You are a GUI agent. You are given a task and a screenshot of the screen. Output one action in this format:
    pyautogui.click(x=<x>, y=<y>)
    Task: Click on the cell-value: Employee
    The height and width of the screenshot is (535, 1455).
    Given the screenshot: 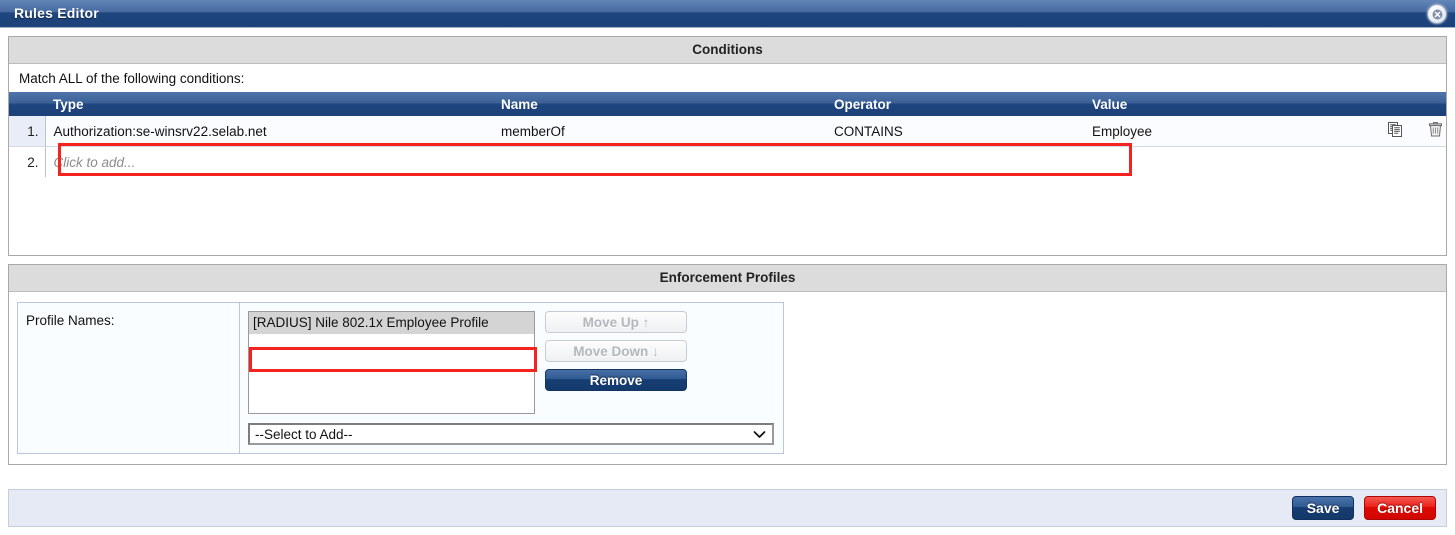 What is the action you would take?
    pyautogui.click(x=1233, y=131)
    